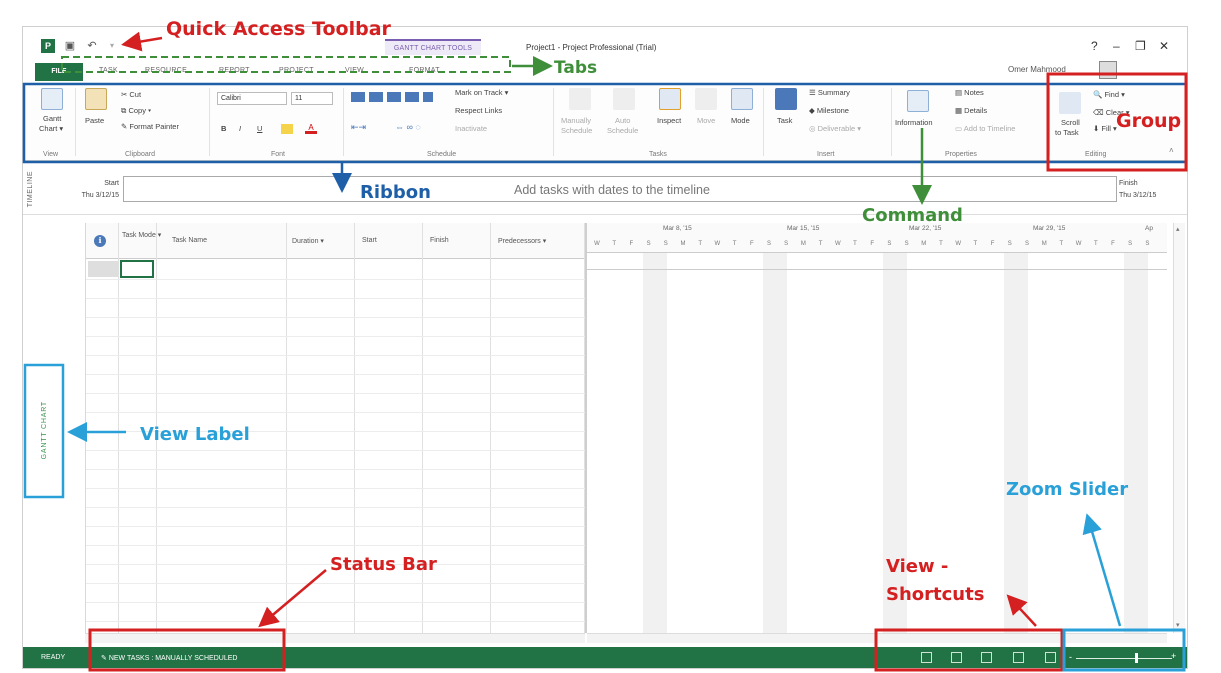 This screenshot has height=673, width=1221. I want to click on annotation-quick-access-toolbar: Quick Access Toolbar, so click(278, 29).